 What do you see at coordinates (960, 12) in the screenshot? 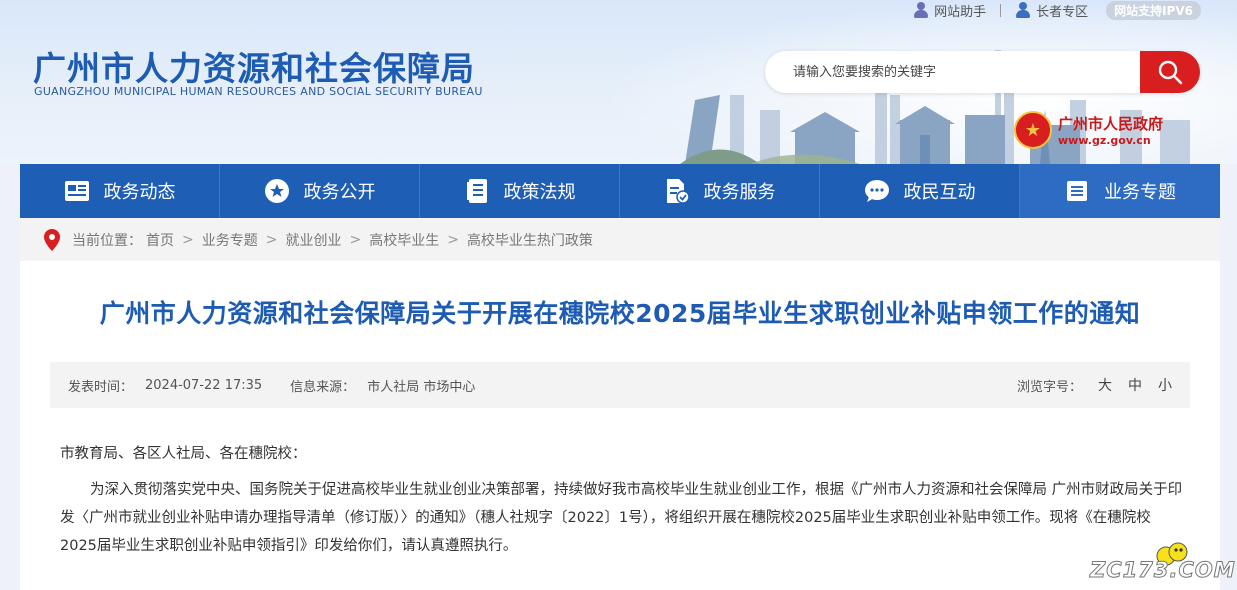
I see `site-assistant-label: 网站助手` at bounding box center [960, 12].